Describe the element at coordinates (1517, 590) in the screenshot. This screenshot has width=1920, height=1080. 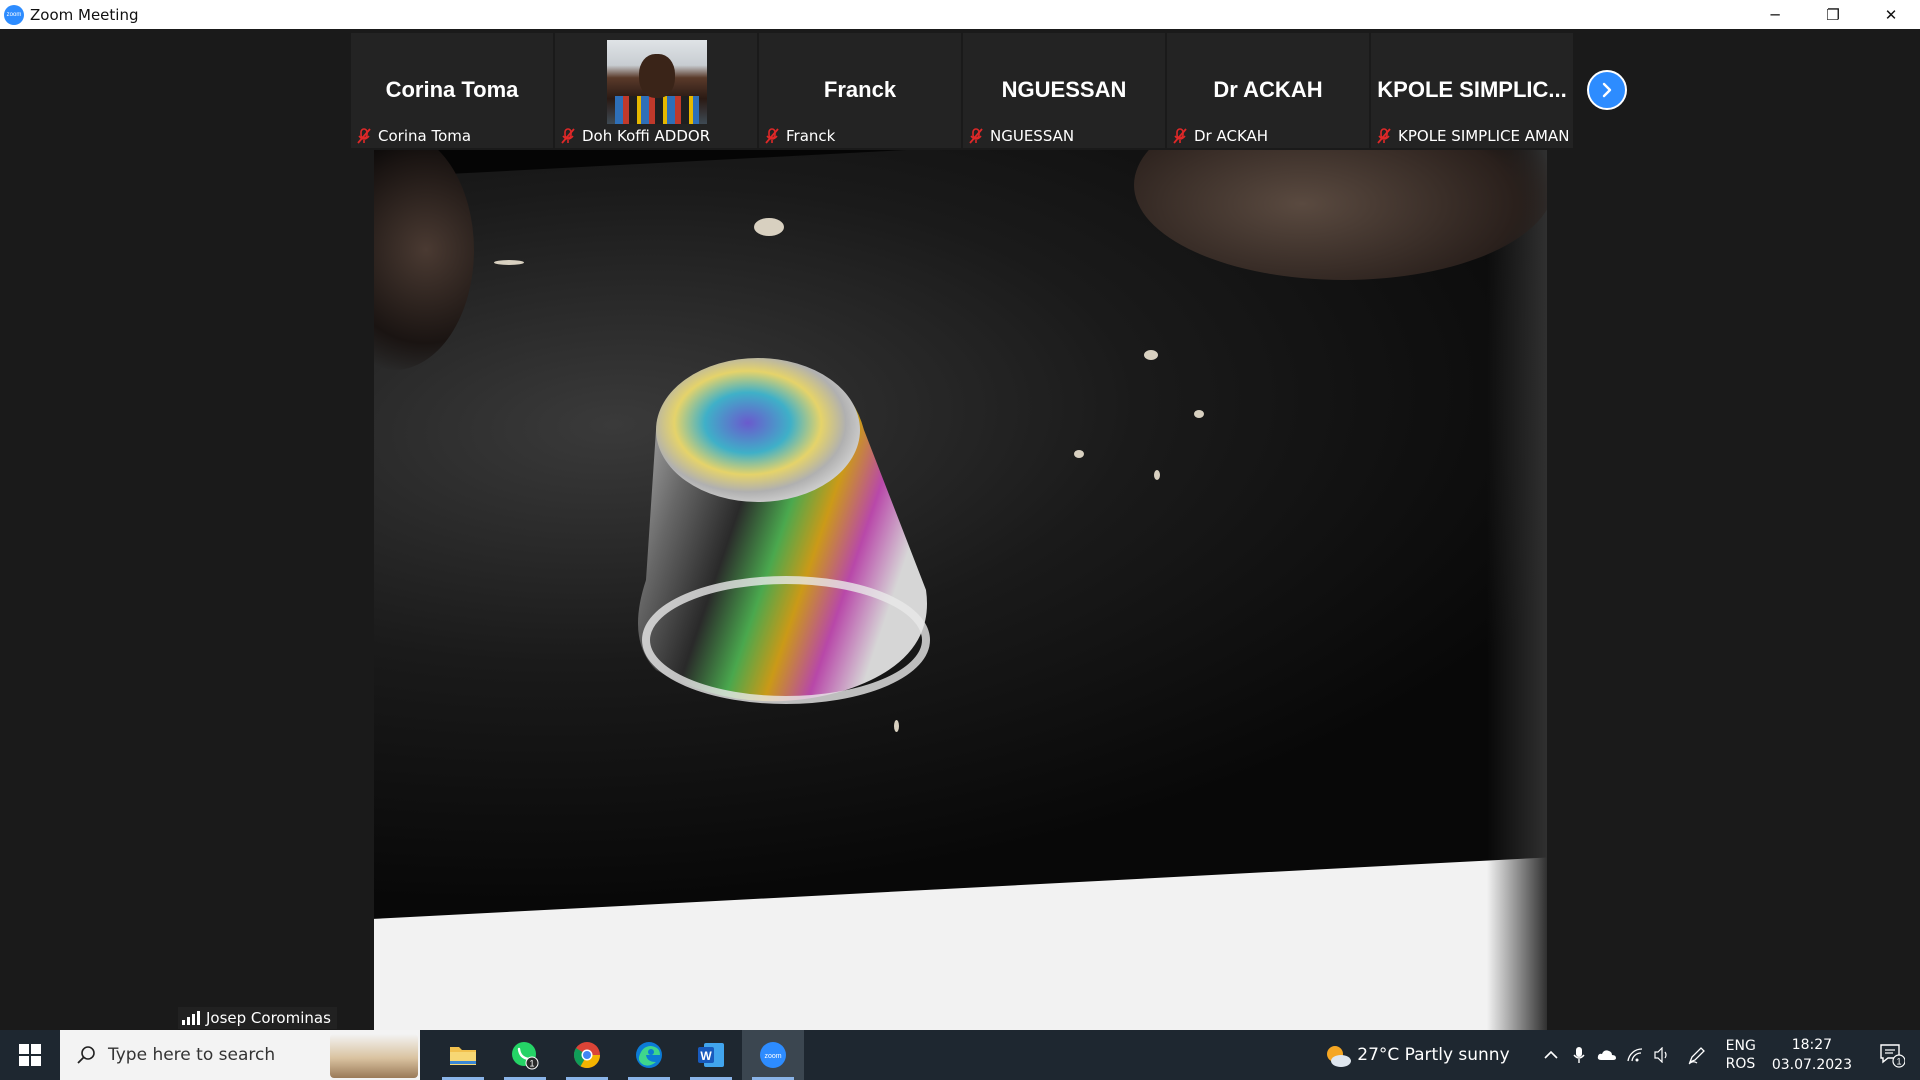
I see `video-shadow` at that location.